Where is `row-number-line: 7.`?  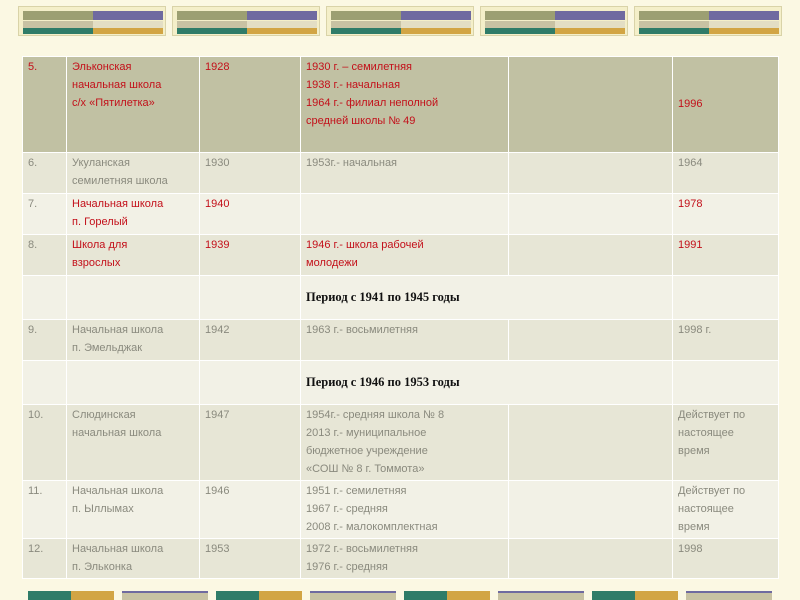
row-number-line: 7. is located at coordinates (33, 204).